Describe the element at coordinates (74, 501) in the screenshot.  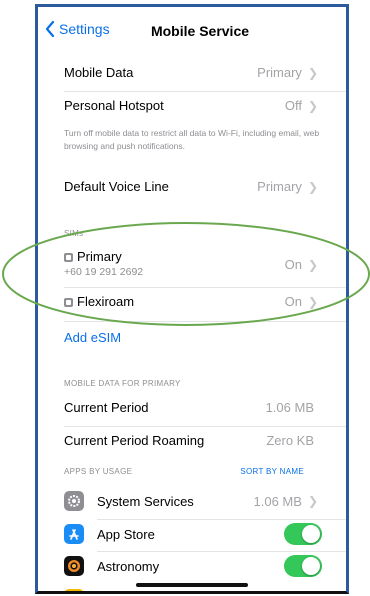
I see `gear-icon` at that location.